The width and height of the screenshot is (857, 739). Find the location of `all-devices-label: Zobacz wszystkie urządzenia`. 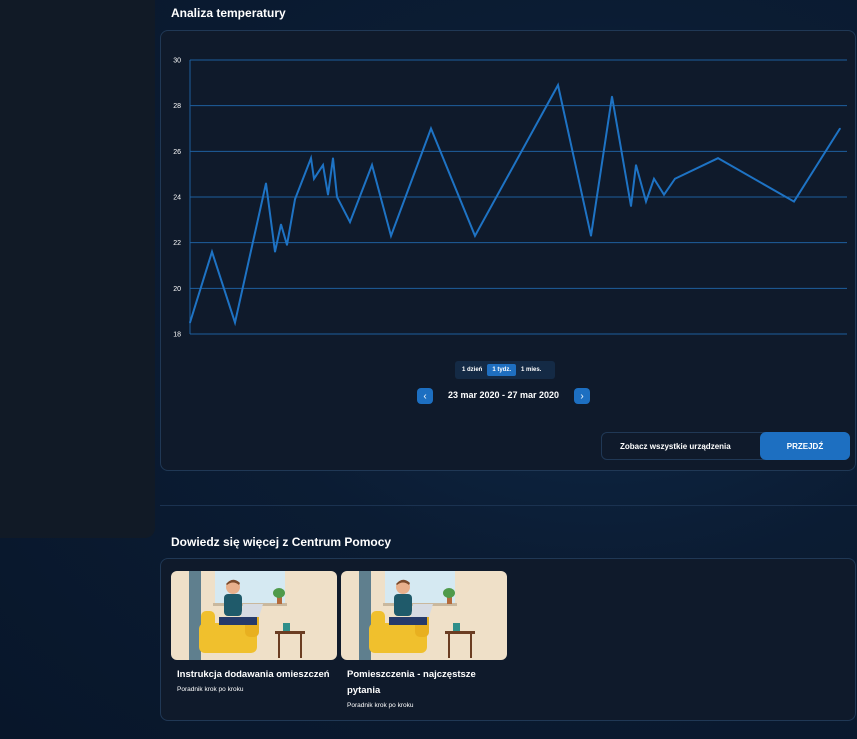

all-devices-label: Zobacz wszystkie urządzenia is located at coordinates (675, 446).